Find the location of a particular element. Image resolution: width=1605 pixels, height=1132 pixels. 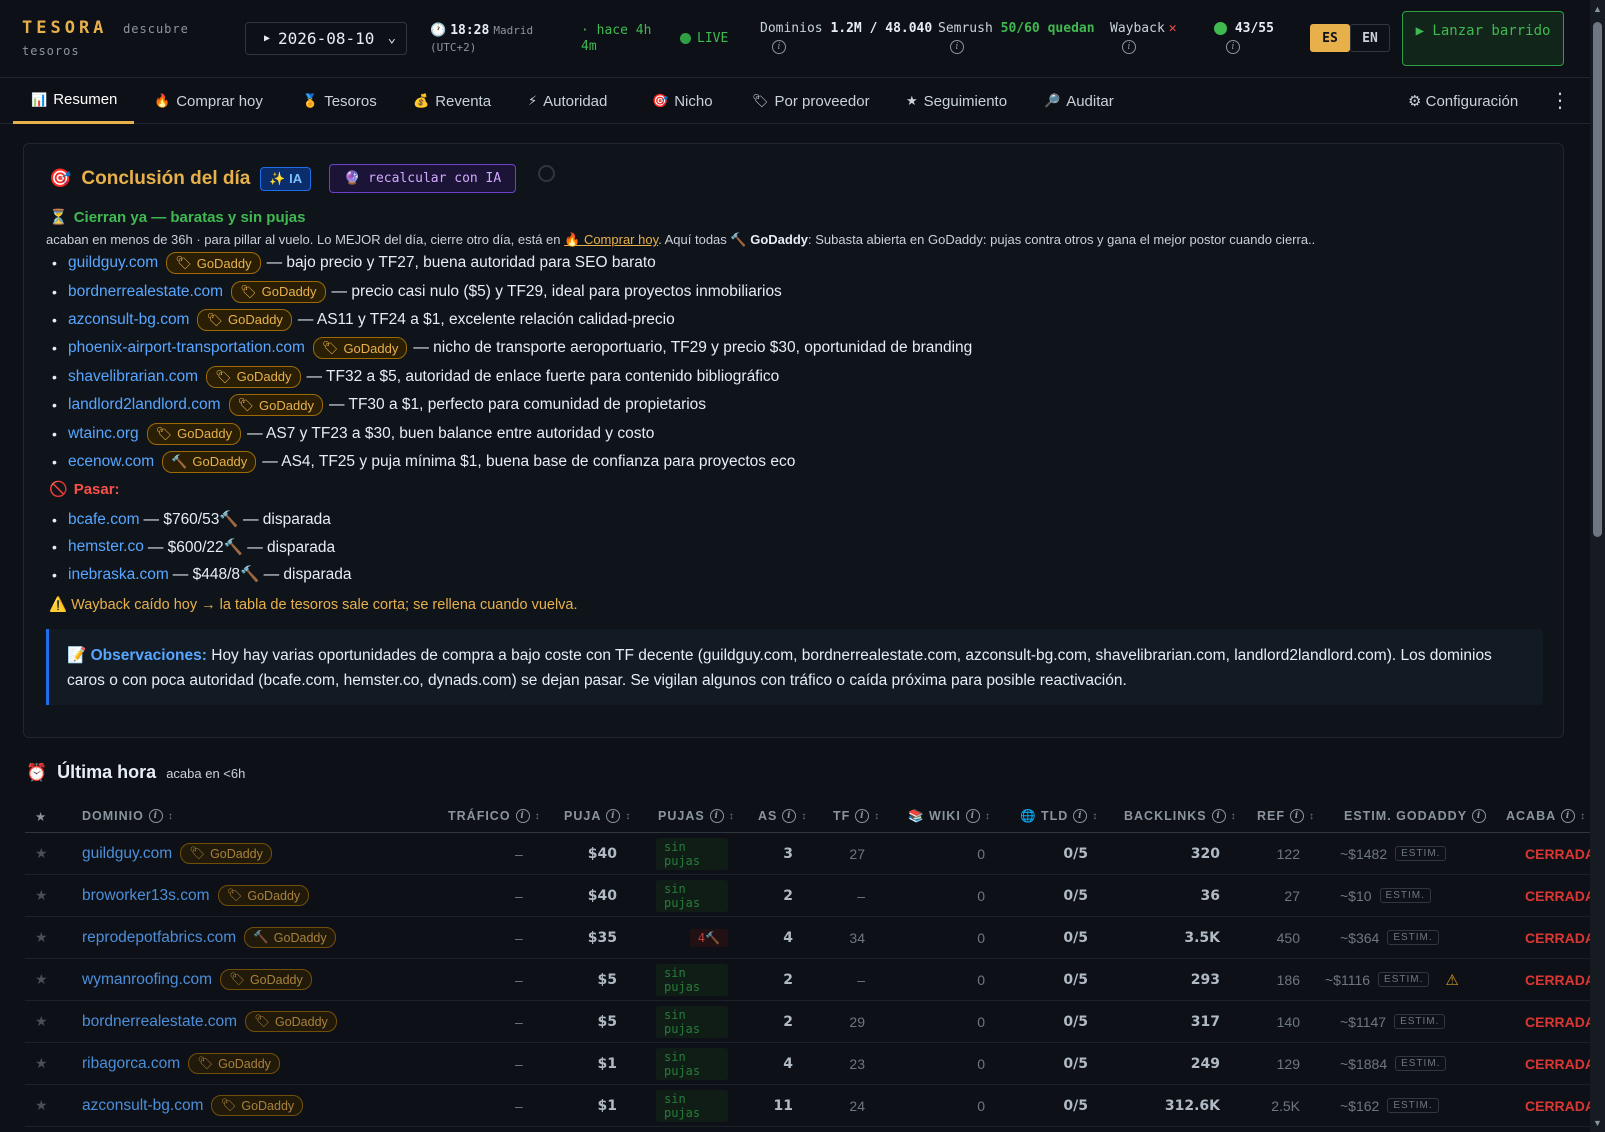

column-header-star: ★ is located at coordinates (41, 816).